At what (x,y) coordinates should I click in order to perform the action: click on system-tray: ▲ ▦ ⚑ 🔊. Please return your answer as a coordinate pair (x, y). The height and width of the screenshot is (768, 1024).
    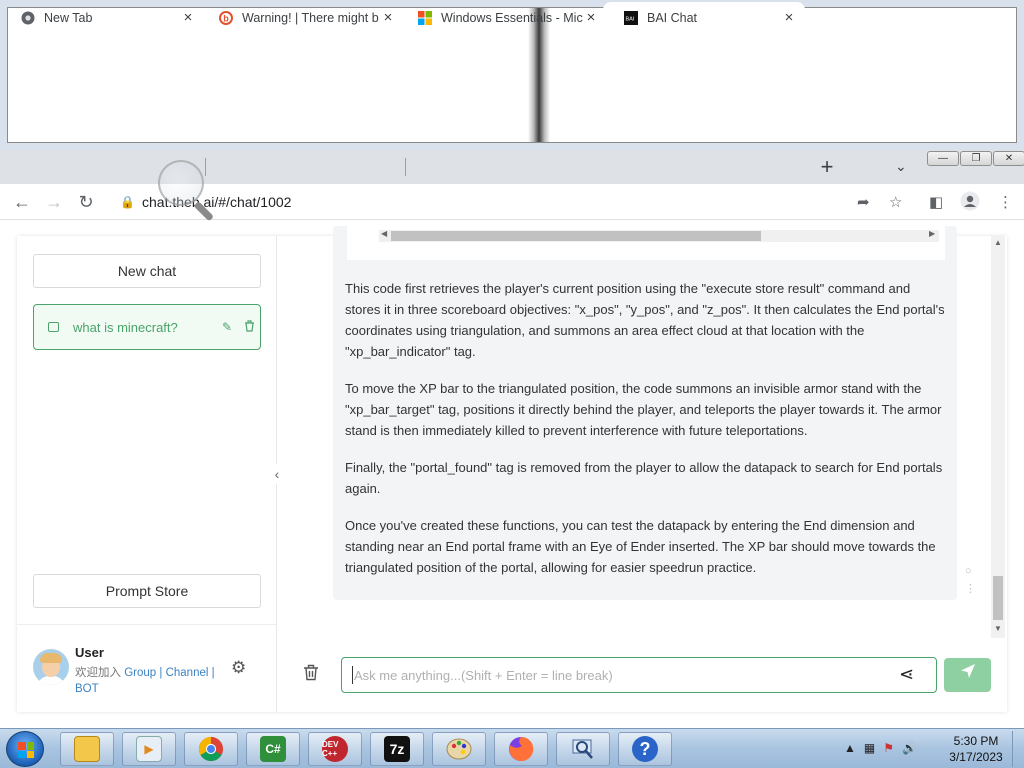
    Looking at the image, I should click on (880, 748).